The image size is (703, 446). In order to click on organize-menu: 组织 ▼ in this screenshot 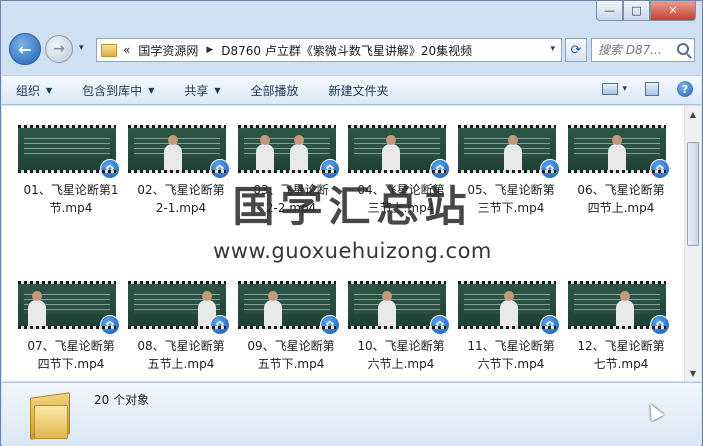, I will do `click(34, 90)`.